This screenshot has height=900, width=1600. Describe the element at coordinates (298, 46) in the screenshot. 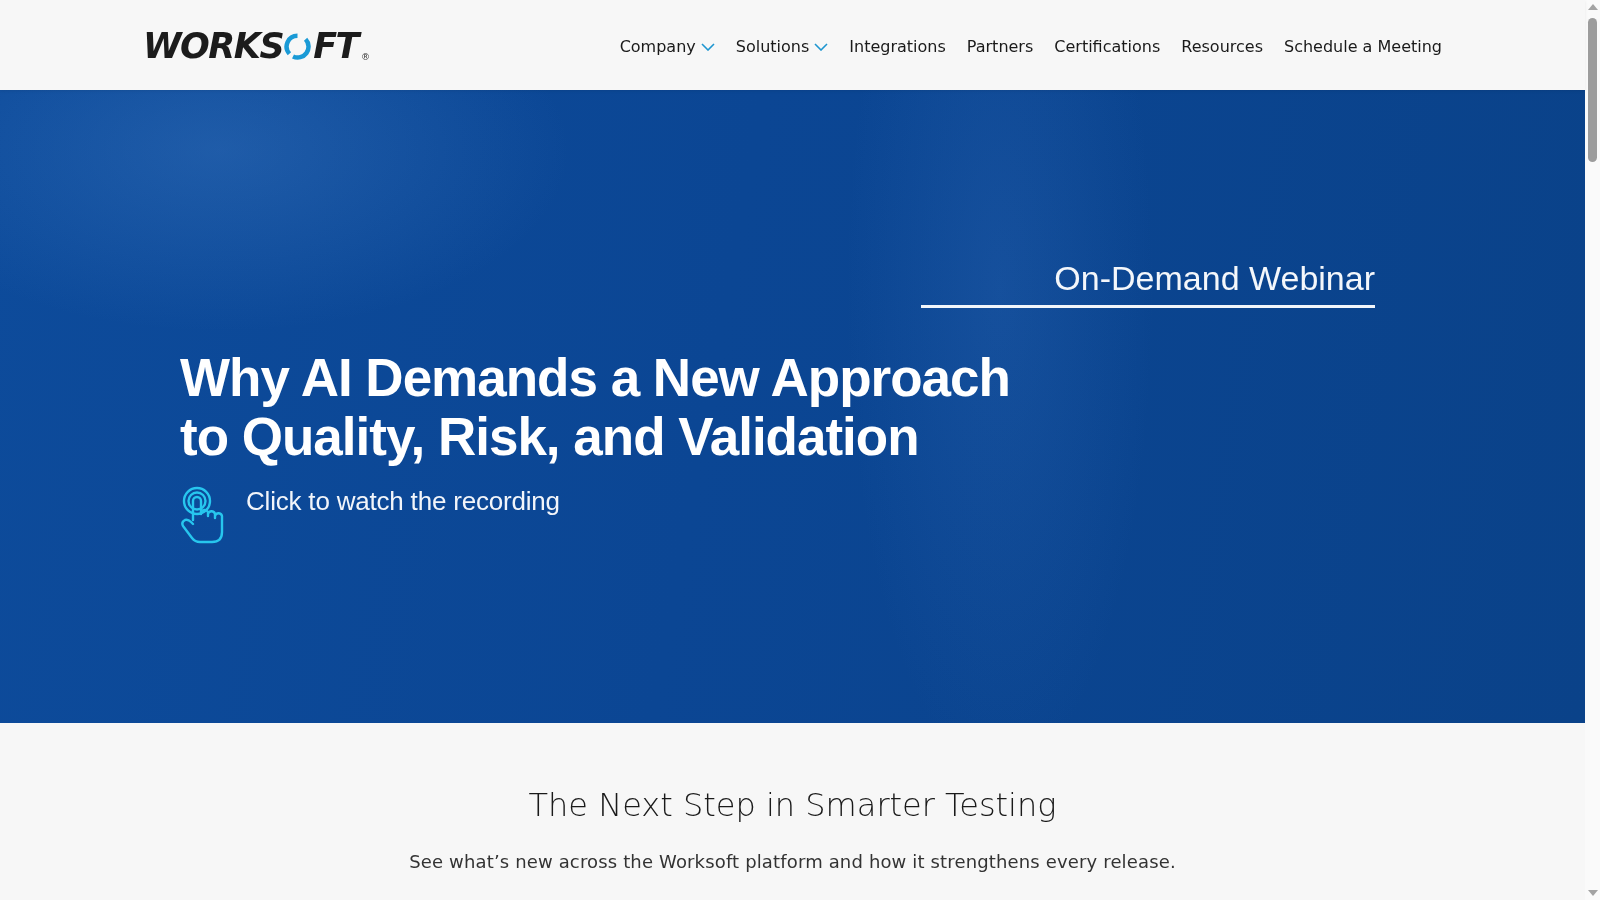

I see `ring-icon` at that location.